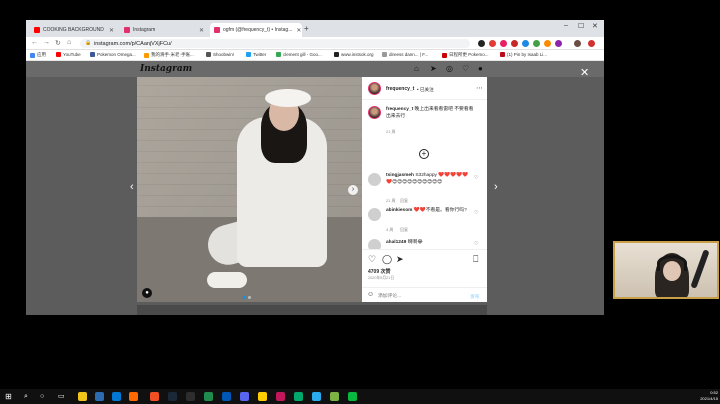 The image size is (720, 404). I want to click on likes-count: 4709 次赞, so click(379, 271).